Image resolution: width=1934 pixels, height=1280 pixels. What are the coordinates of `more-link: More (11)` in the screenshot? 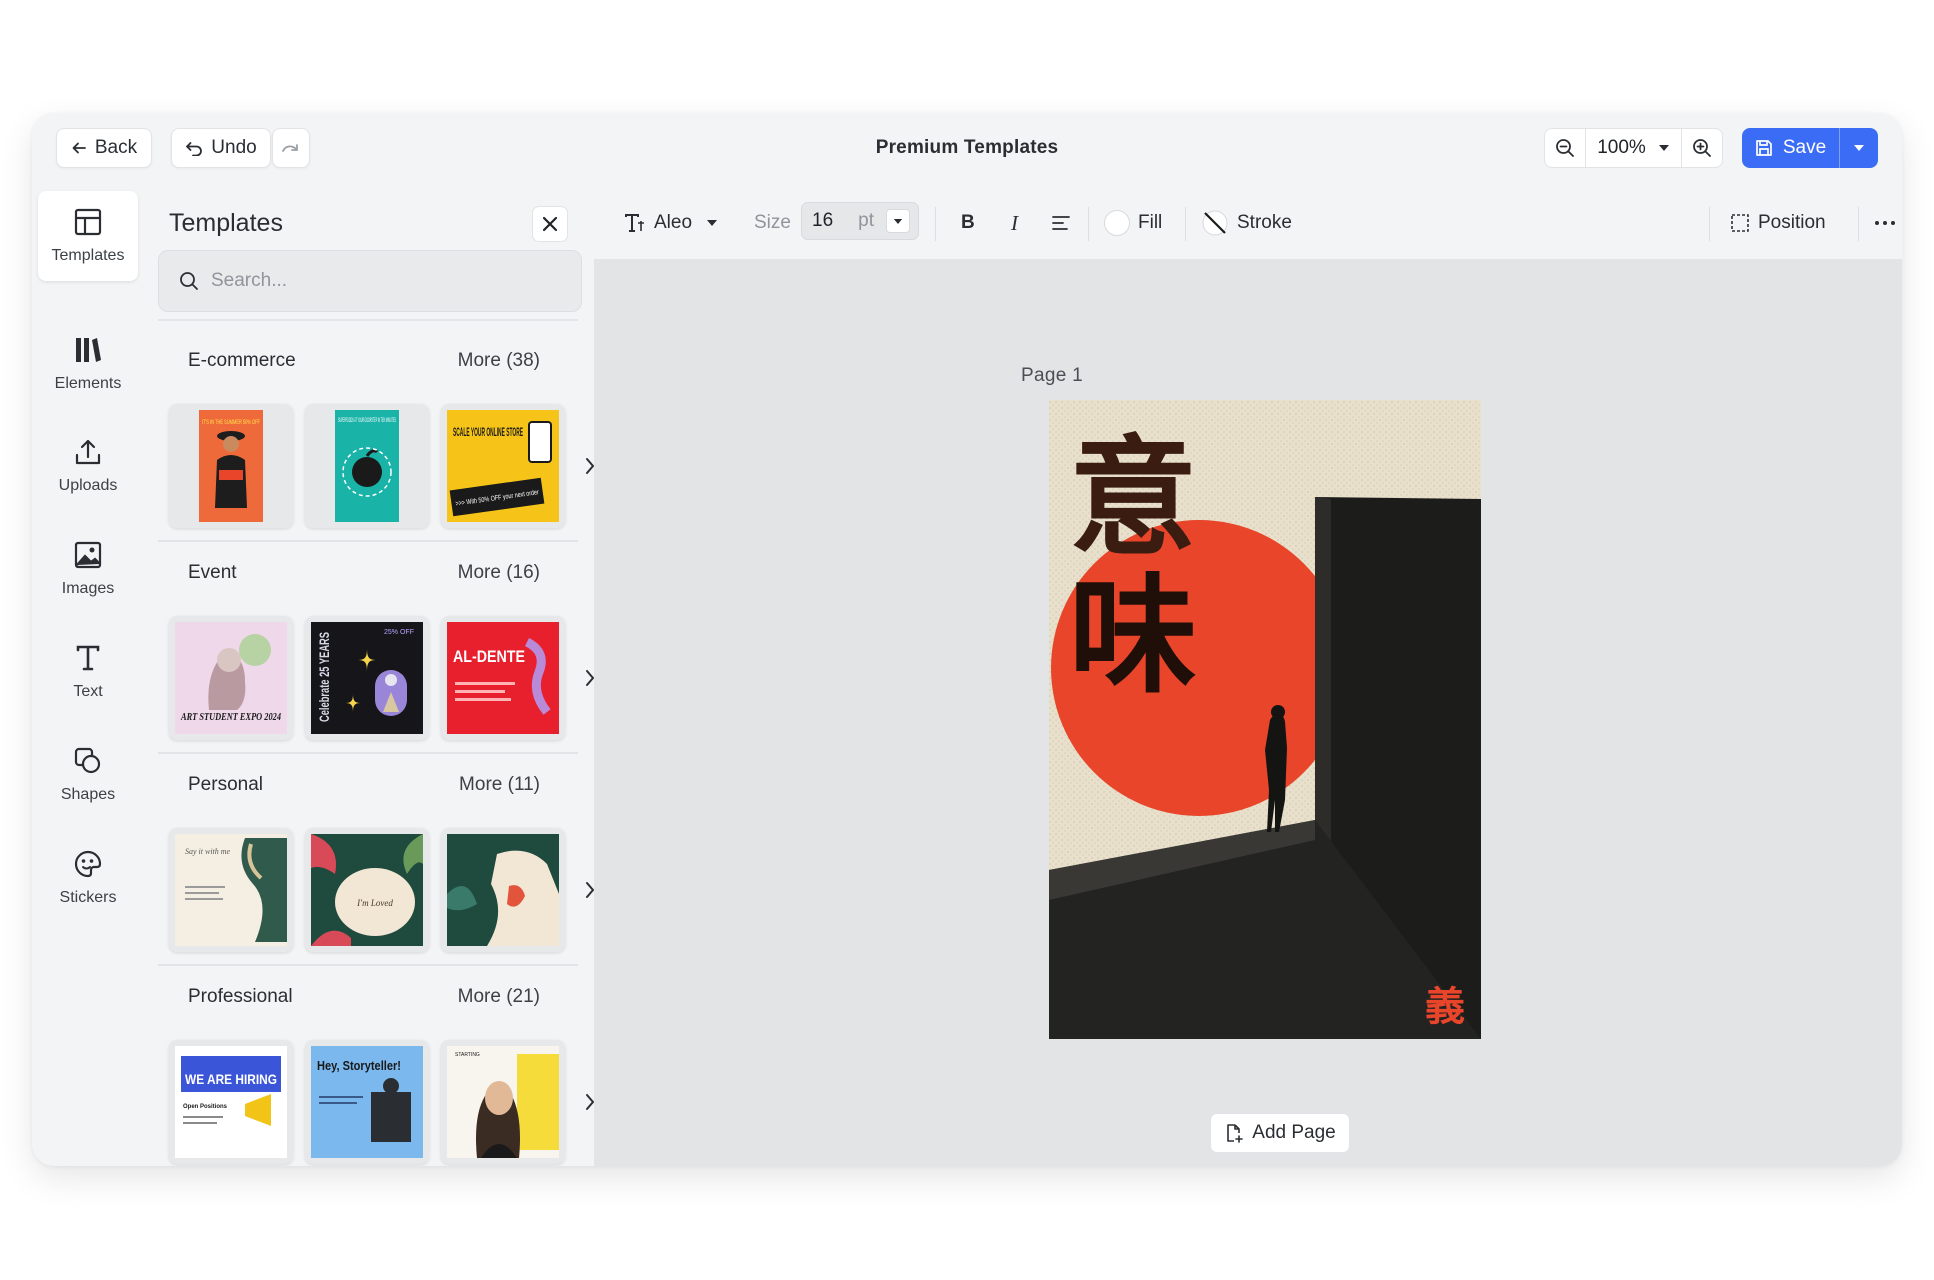 It's located at (499, 785).